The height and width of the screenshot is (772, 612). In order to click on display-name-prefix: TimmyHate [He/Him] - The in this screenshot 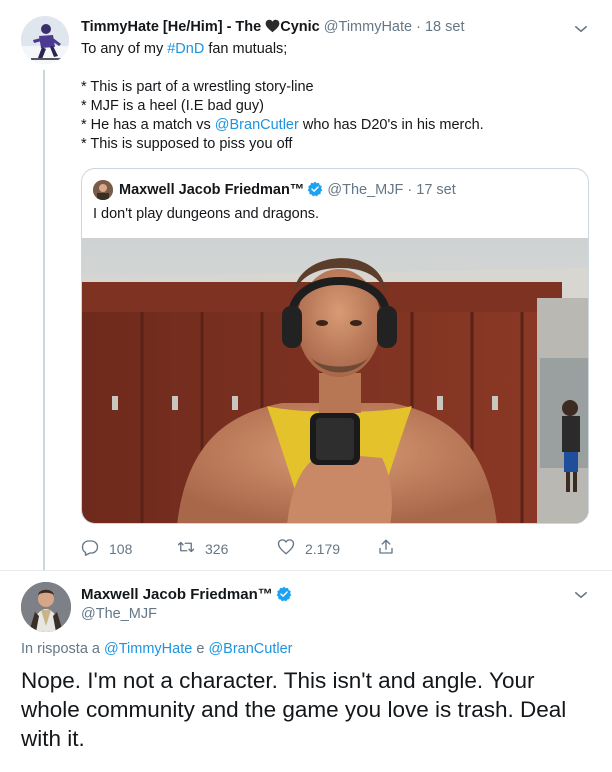, I will do `click(173, 27)`.